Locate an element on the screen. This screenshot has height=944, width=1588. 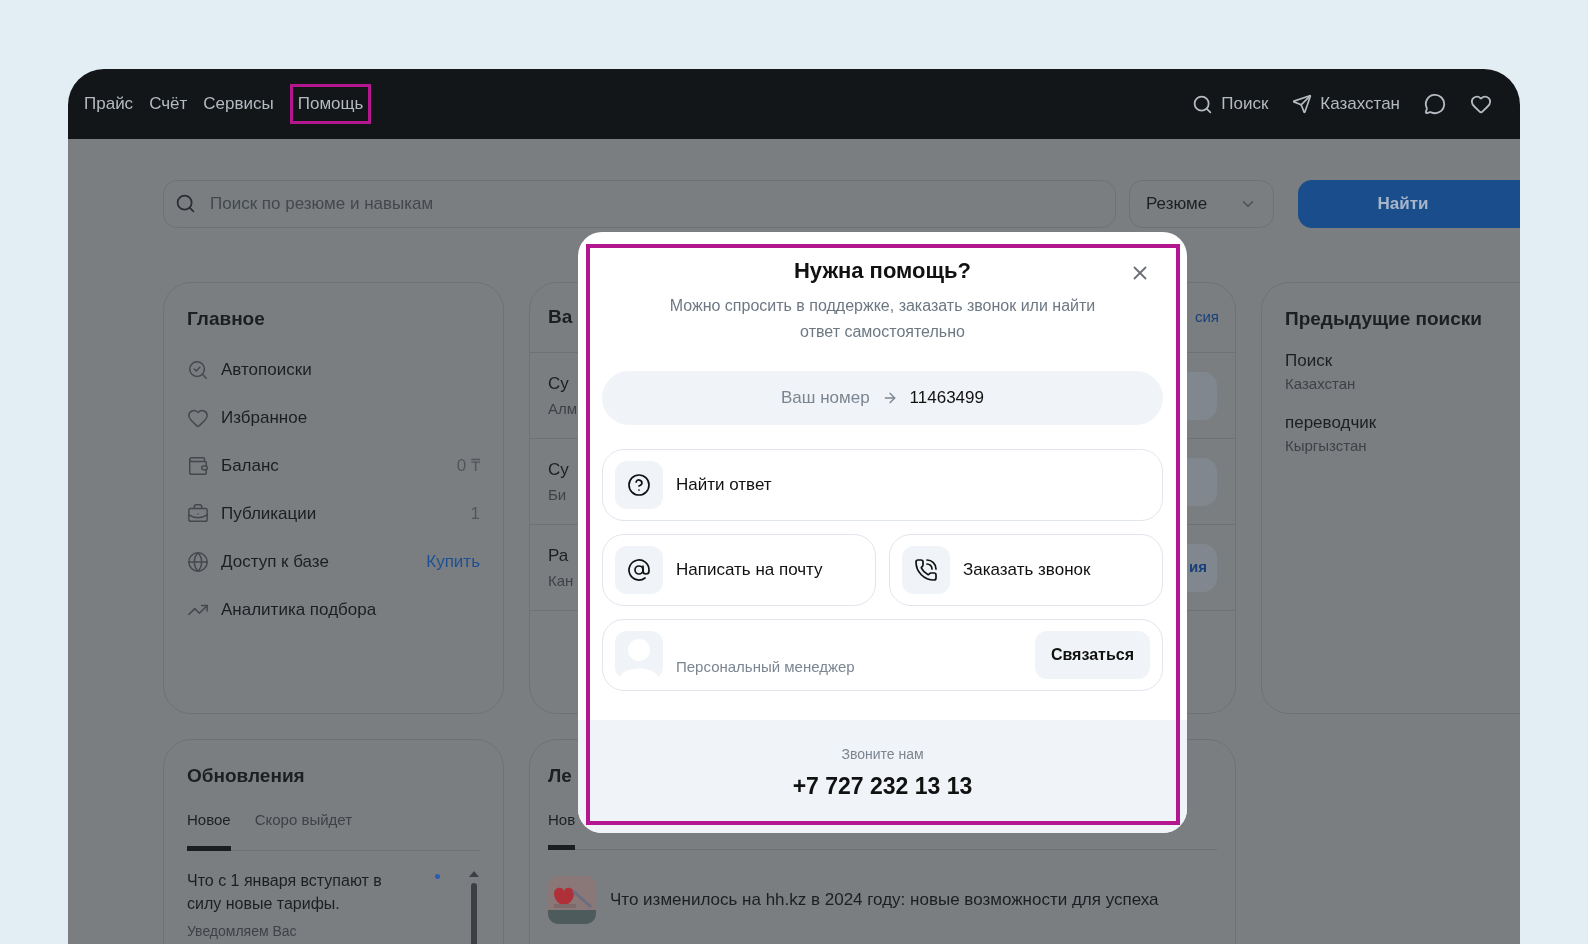
region-button: Казахстан is located at coordinates (1346, 104).